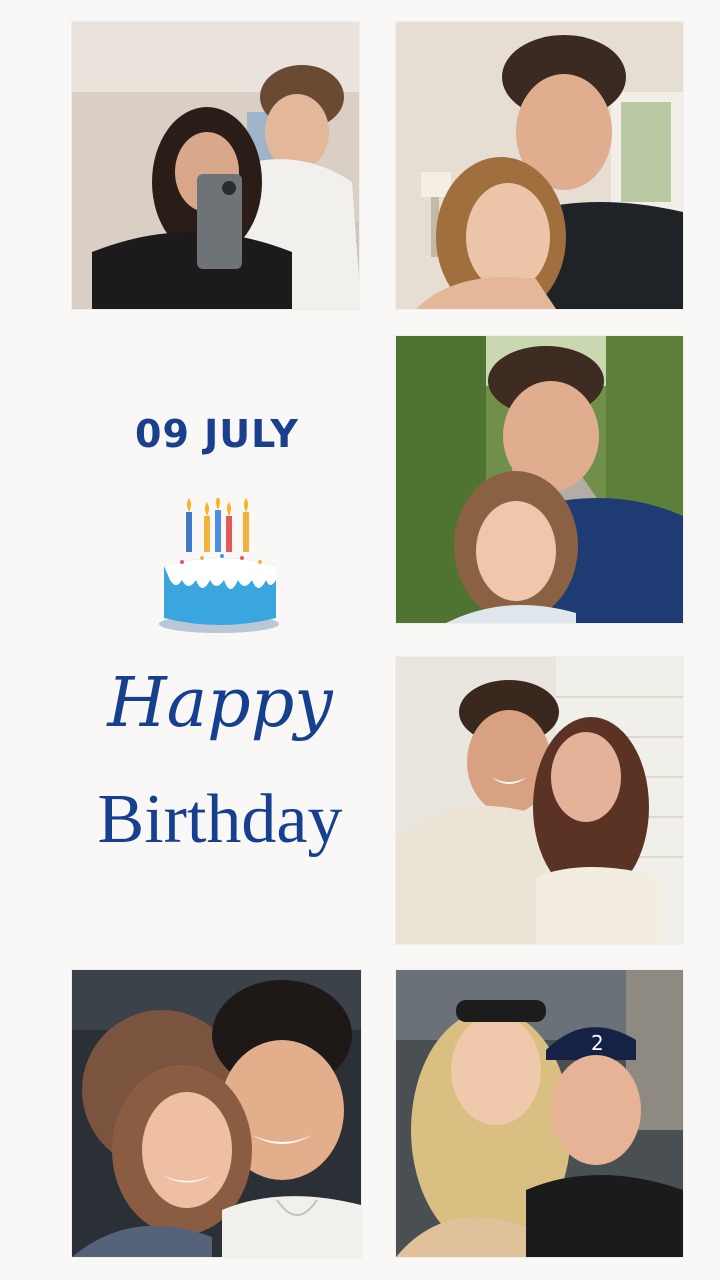 This screenshot has height=1280, width=720. Describe the element at coordinates (217, 434) in the screenshot. I see `date-label: 09 JULY` at that location.